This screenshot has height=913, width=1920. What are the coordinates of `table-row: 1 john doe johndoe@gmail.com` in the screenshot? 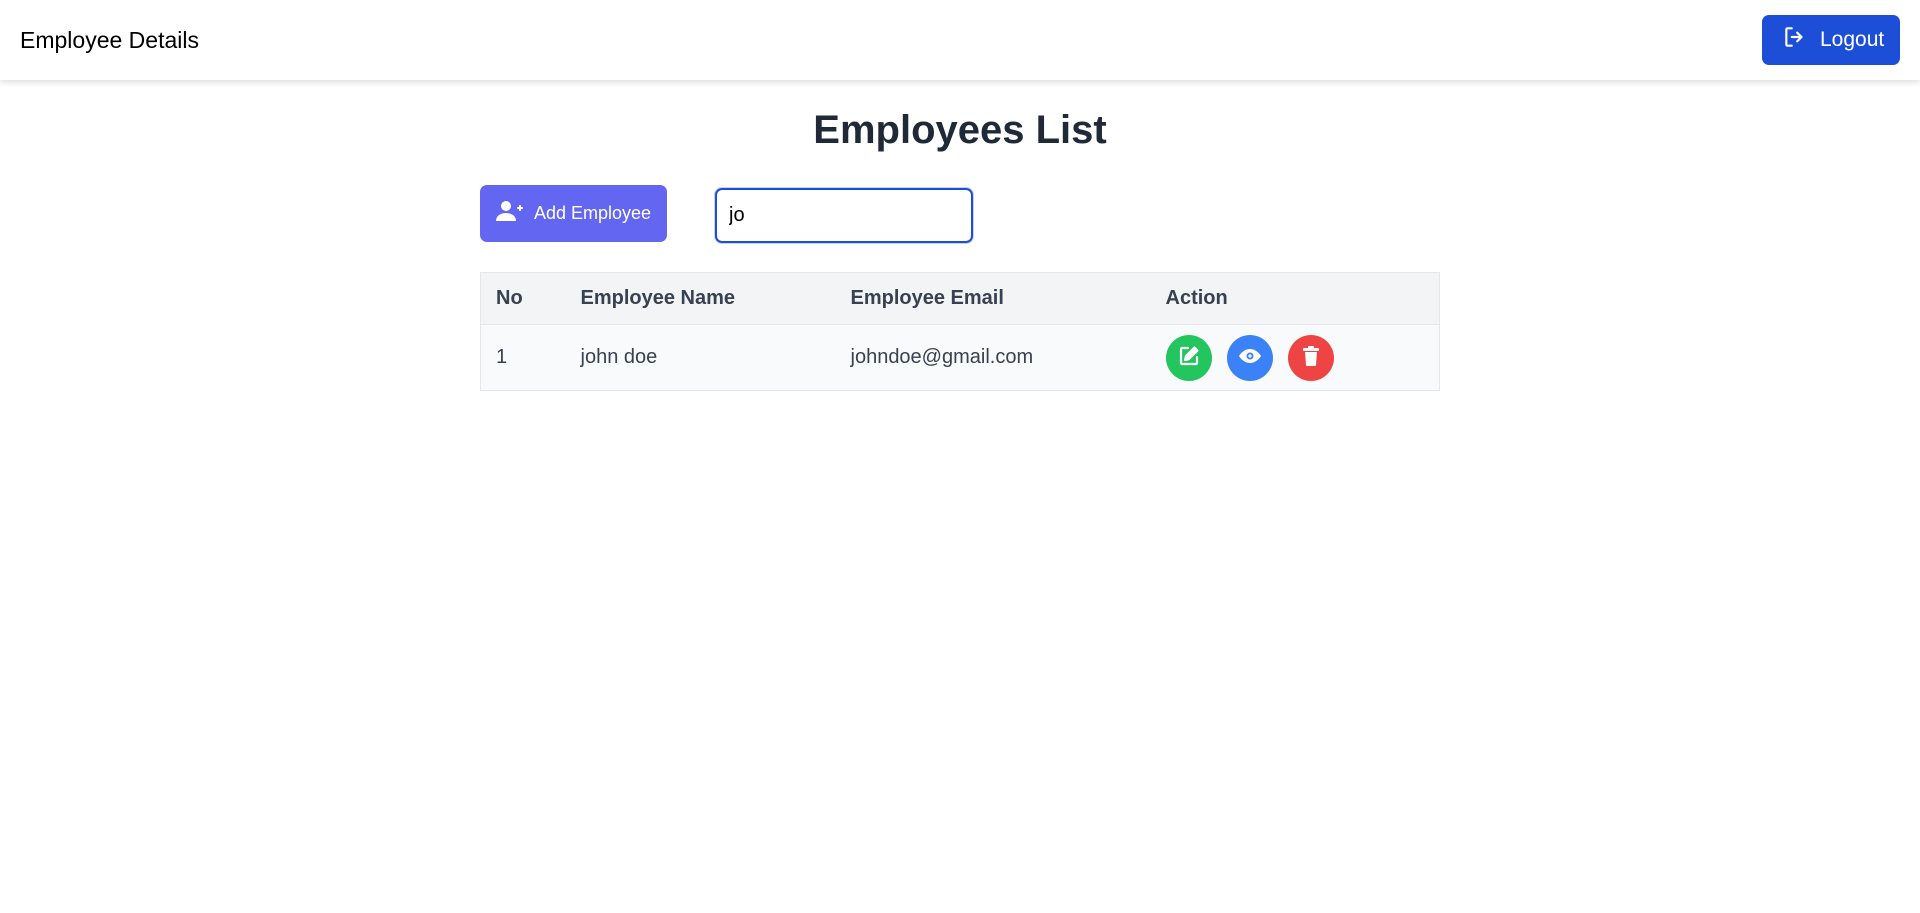 It's located at (960, 357).